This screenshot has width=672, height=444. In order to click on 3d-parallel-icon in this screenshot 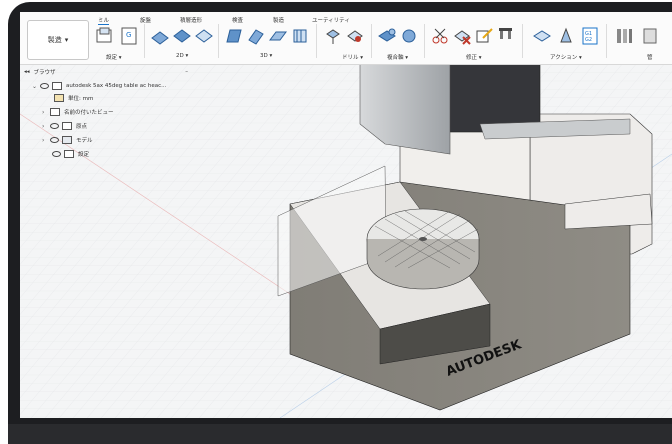, I will do `click(300, 36)`.